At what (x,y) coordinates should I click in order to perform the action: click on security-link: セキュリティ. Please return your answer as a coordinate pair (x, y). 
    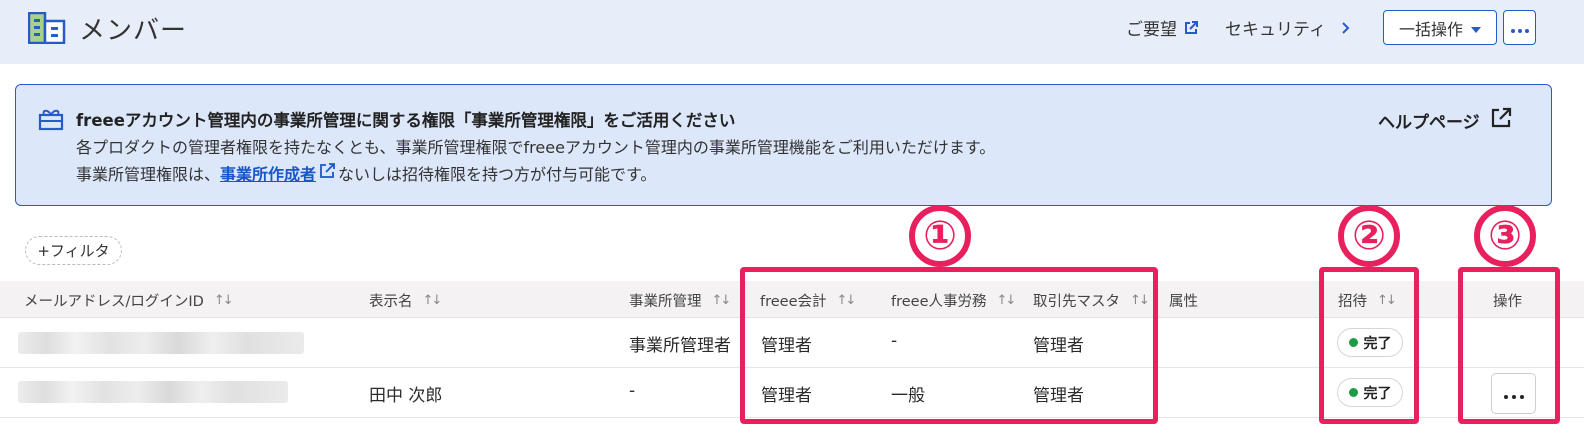
    Looking at the image, I should click on (1287, 27).